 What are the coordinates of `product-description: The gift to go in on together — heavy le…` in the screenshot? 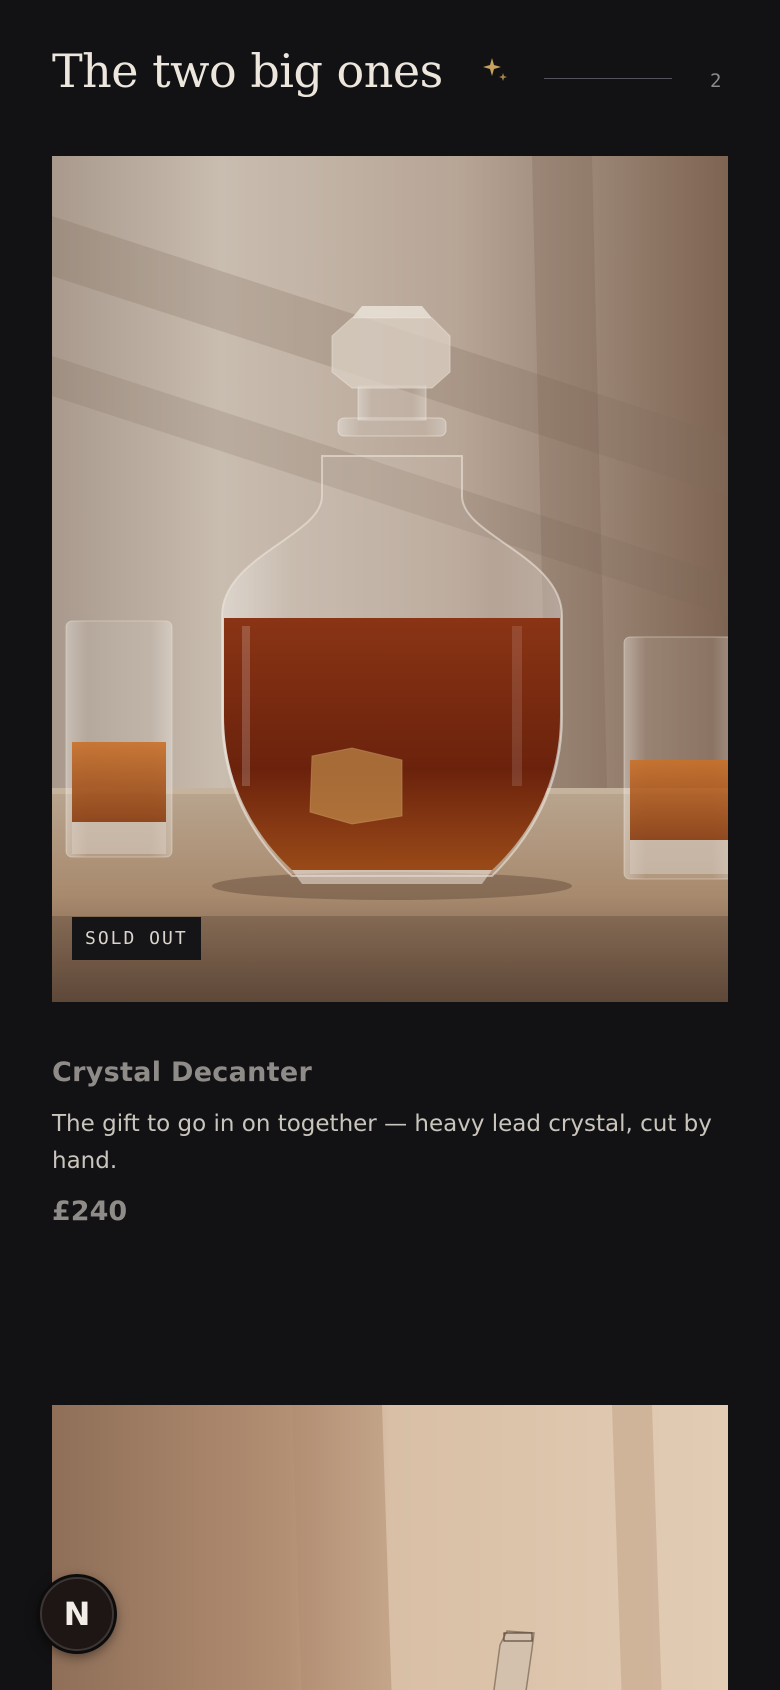 It's located at (382, 1142).